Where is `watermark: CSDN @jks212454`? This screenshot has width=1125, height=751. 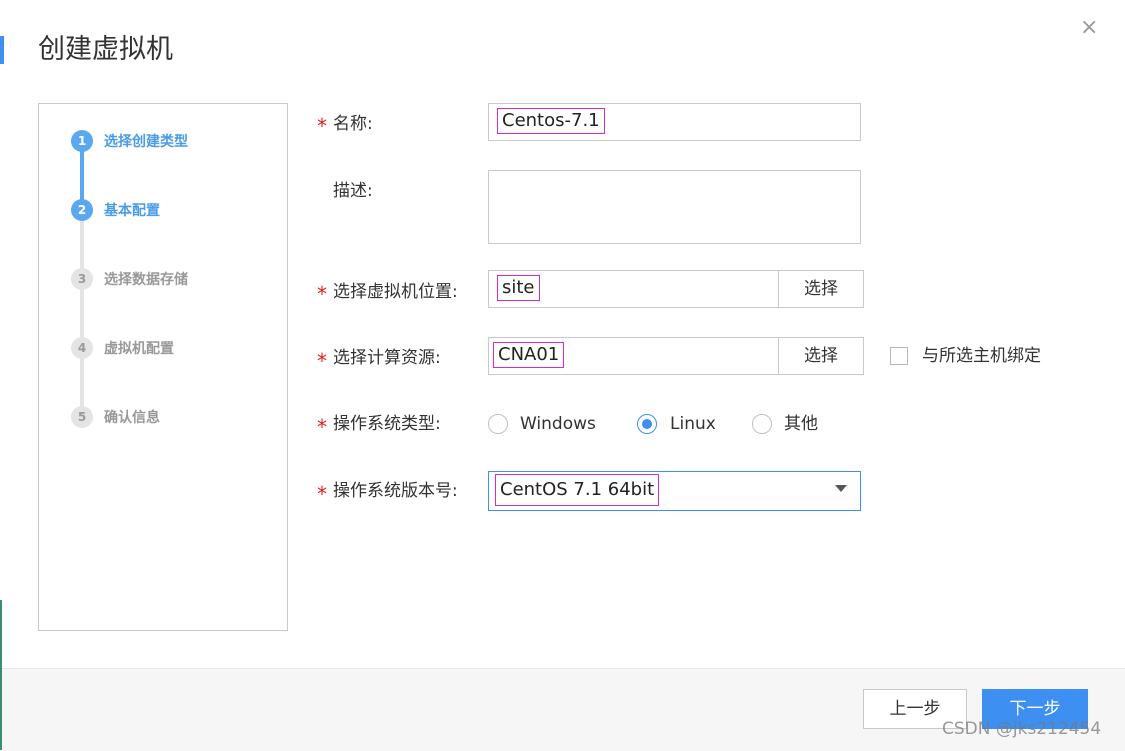 watermark: CSDN @jks212454 is located at coordinates (1022, 729).